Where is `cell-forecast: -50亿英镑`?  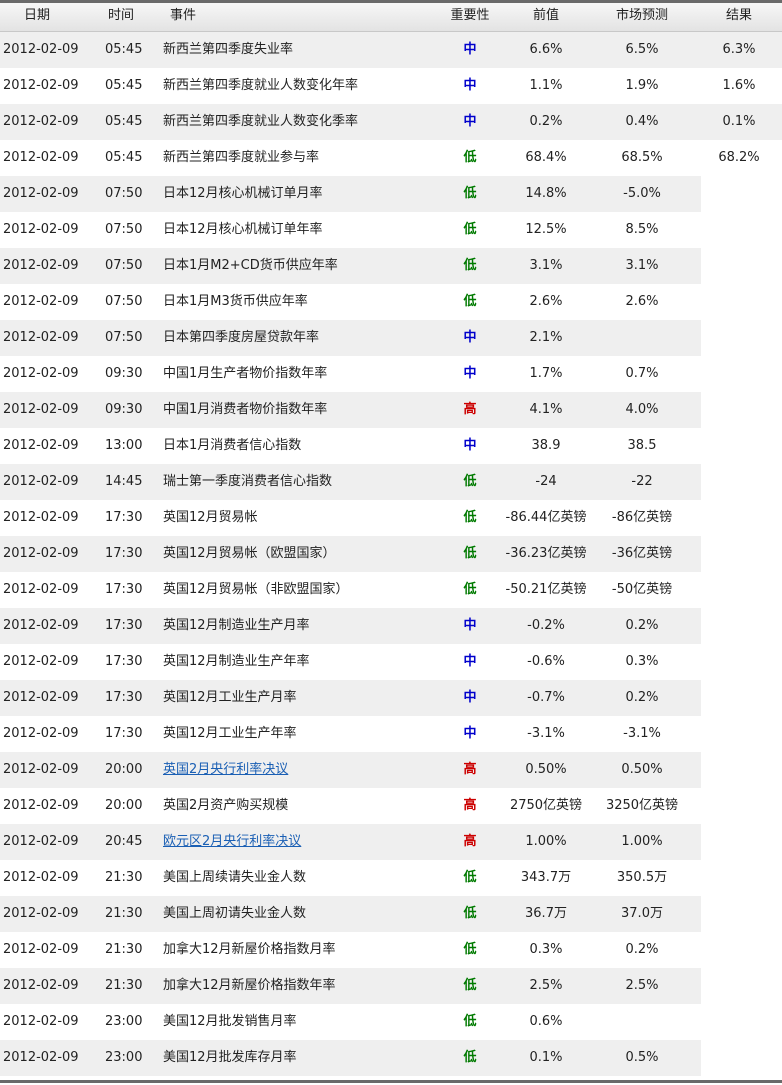 cell-forecast: -50亿英镑 is located at coordinates (642, 589).